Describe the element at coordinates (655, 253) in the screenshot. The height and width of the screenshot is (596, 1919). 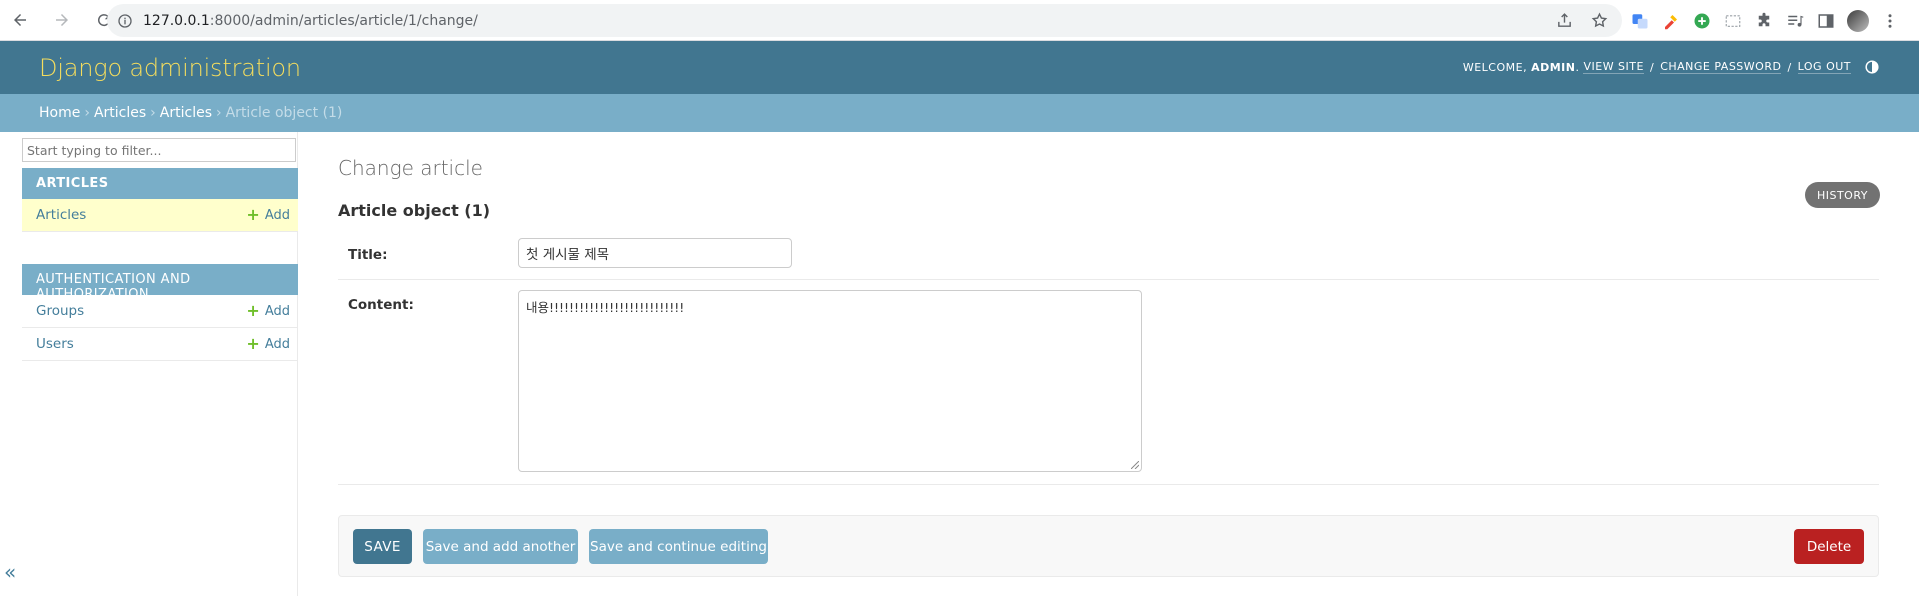
I see `title-input` at that location.